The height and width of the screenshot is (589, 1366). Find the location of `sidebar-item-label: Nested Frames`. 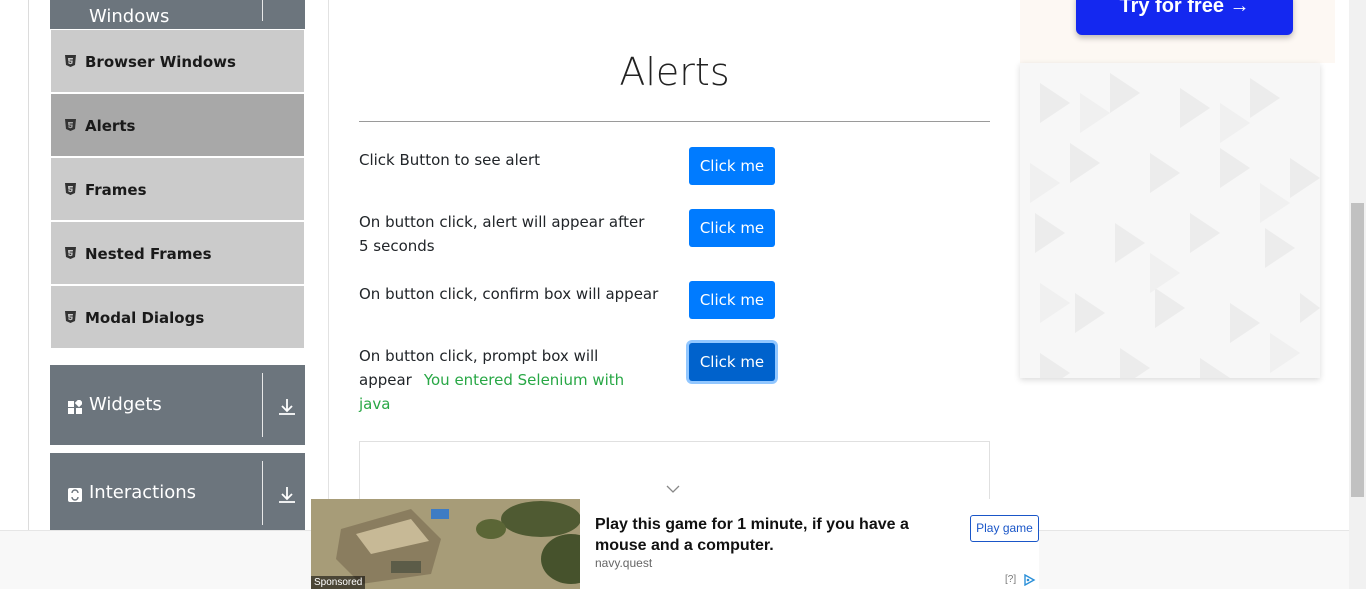

sidebar-item-label: Nested Frames is located at coordinates (148, 254).